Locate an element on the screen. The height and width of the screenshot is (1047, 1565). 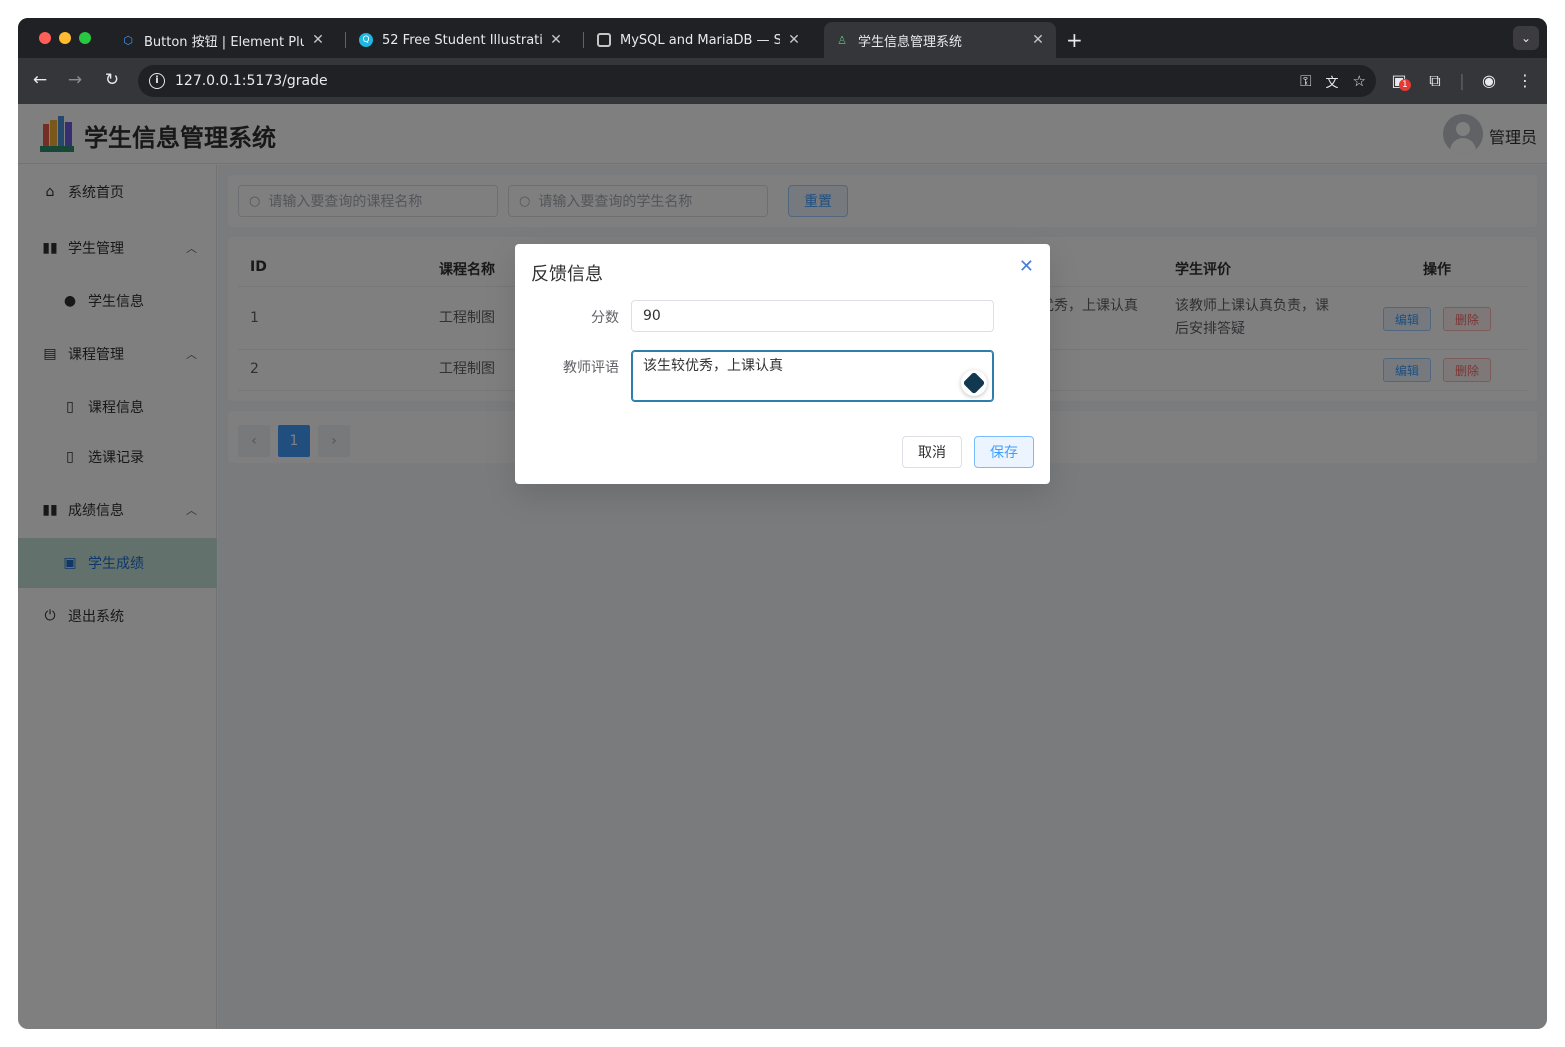
score-input: 90 is located at coordinates (812, 316).